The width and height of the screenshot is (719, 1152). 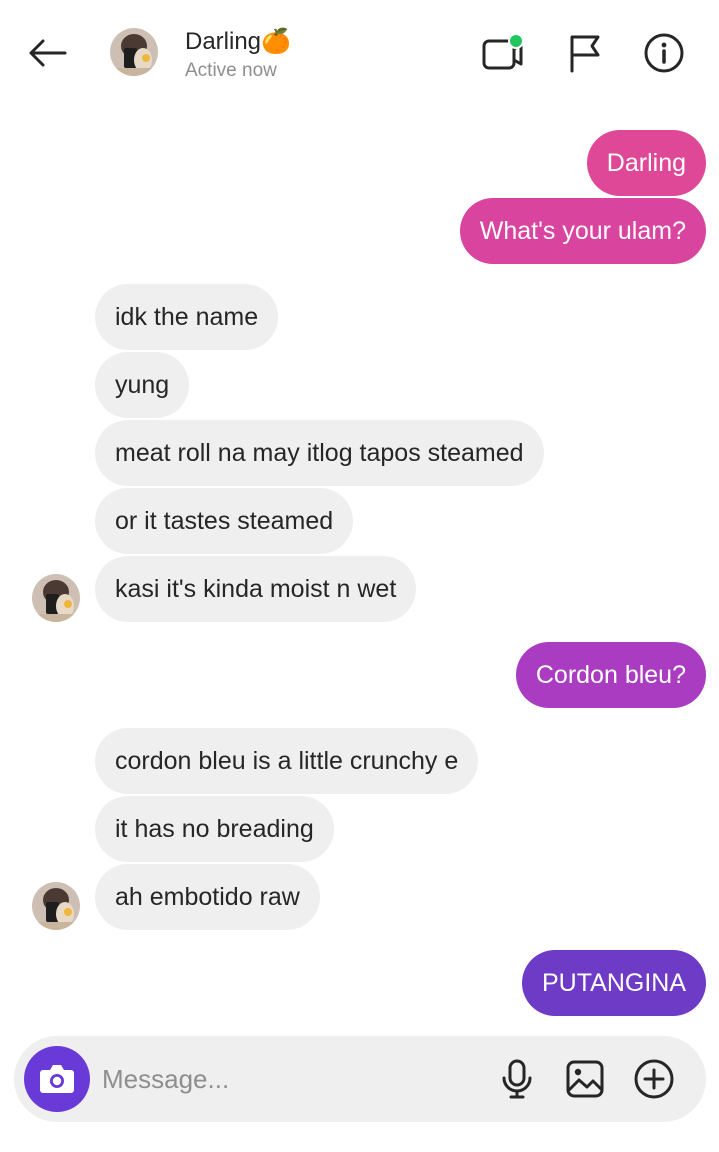 I want to click on microphone-icon, so click(x=517, y=1079).